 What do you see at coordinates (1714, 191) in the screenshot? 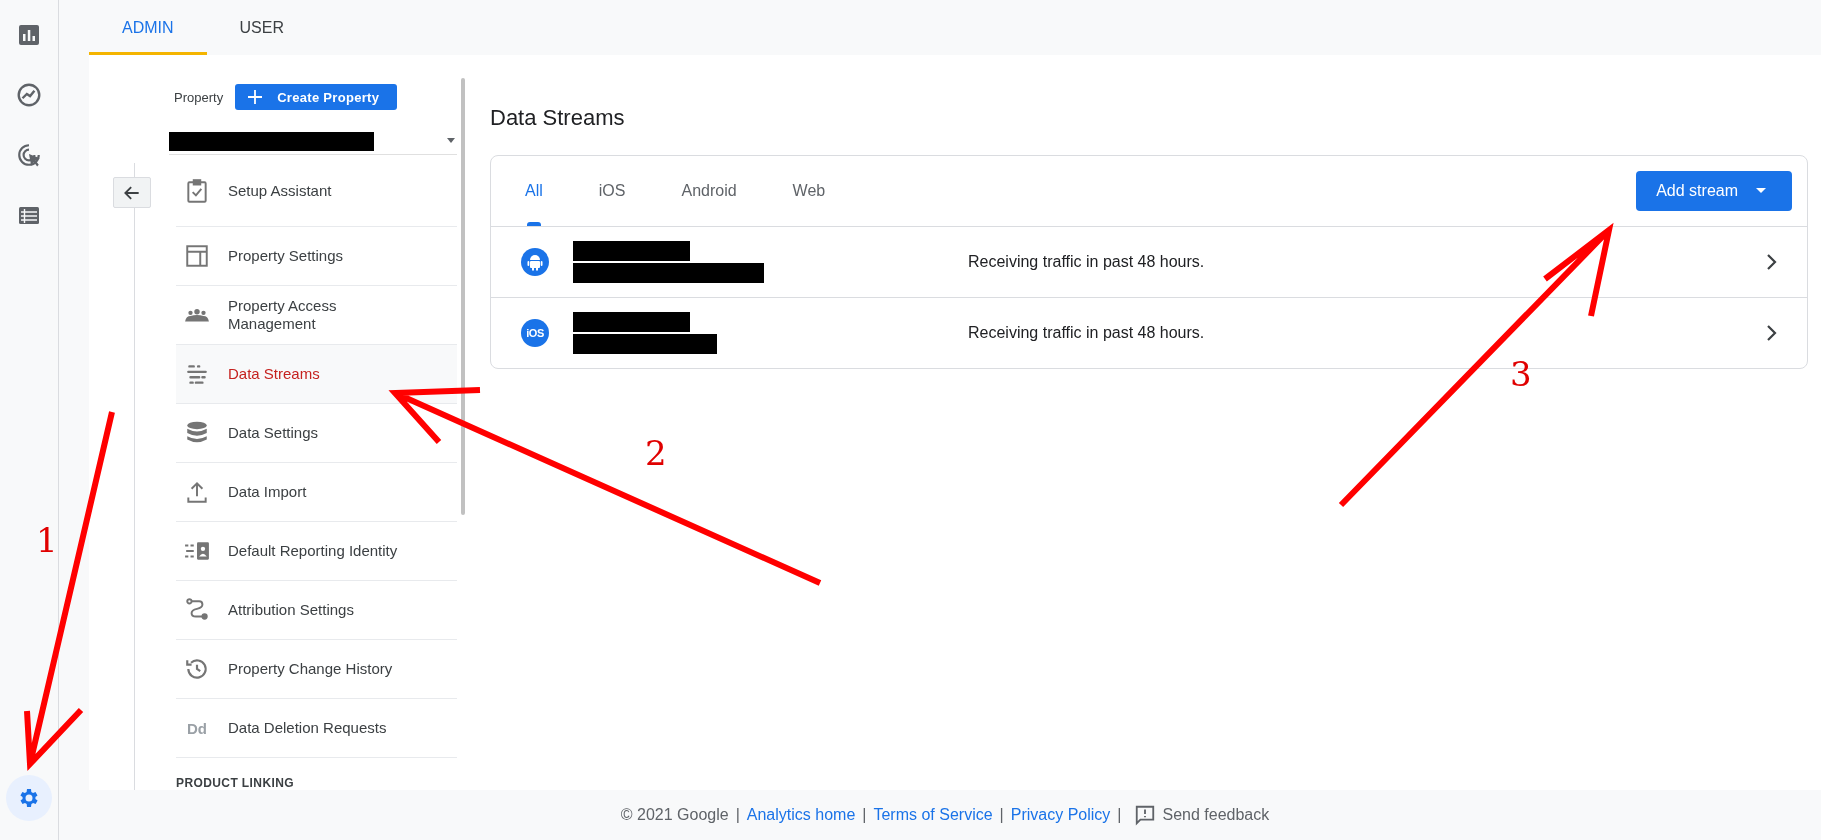
I see `add-stream-button: Add stream` at bounding box center [1714, 191].